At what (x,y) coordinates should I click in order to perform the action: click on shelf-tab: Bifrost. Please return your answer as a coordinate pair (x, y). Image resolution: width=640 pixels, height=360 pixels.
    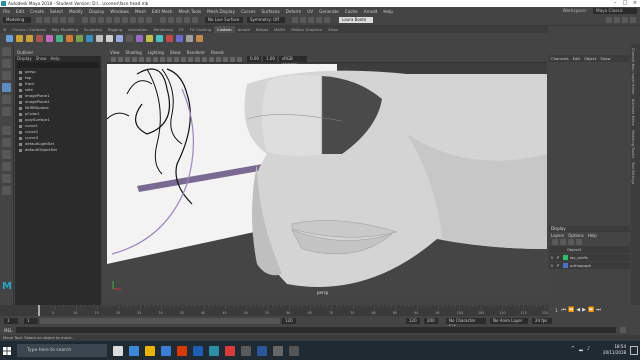
    Looking at the image, I should click on (262, 29).